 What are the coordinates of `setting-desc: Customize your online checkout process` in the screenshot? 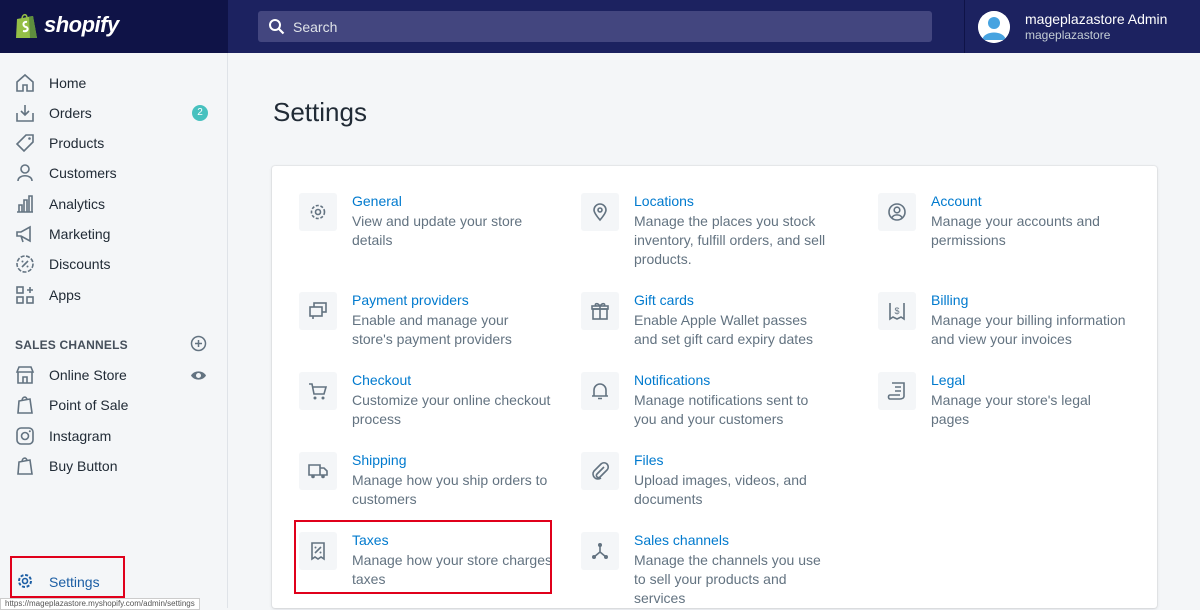 It's located at (451, 409).